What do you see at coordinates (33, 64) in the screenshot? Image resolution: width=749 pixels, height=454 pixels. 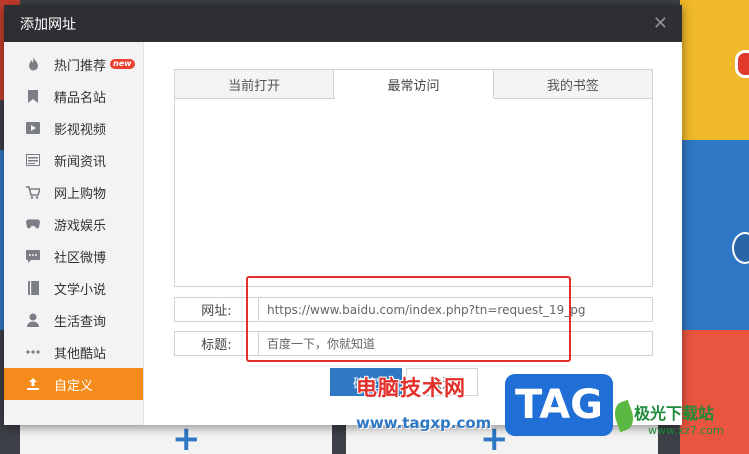 I see `flame-icon` at bounding box center [33, 64].